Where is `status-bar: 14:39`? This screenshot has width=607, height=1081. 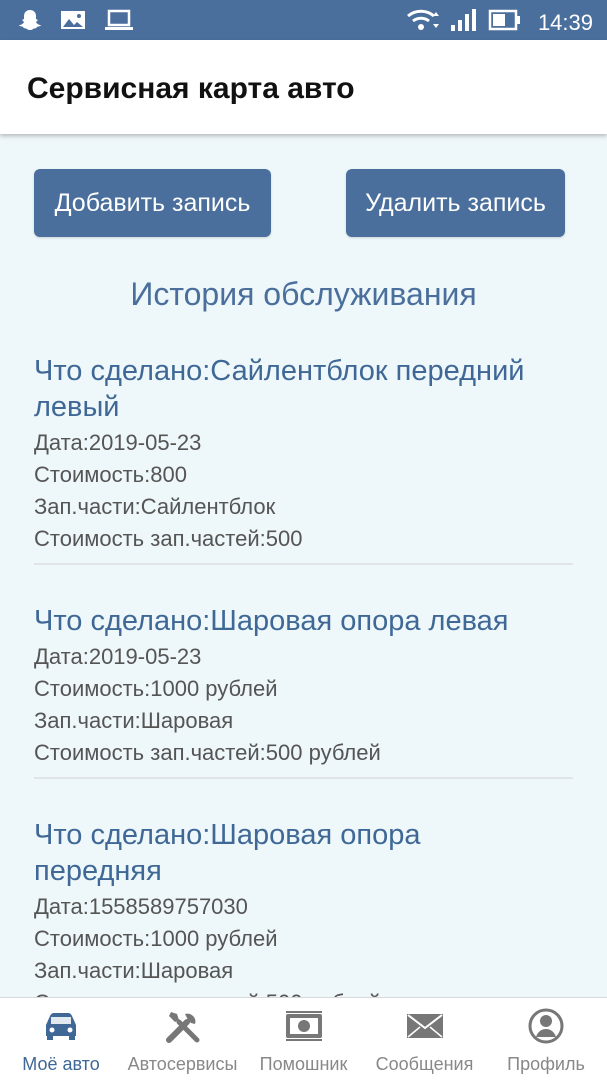 status-bar: 14:39 is located at coordinates (303, 20).